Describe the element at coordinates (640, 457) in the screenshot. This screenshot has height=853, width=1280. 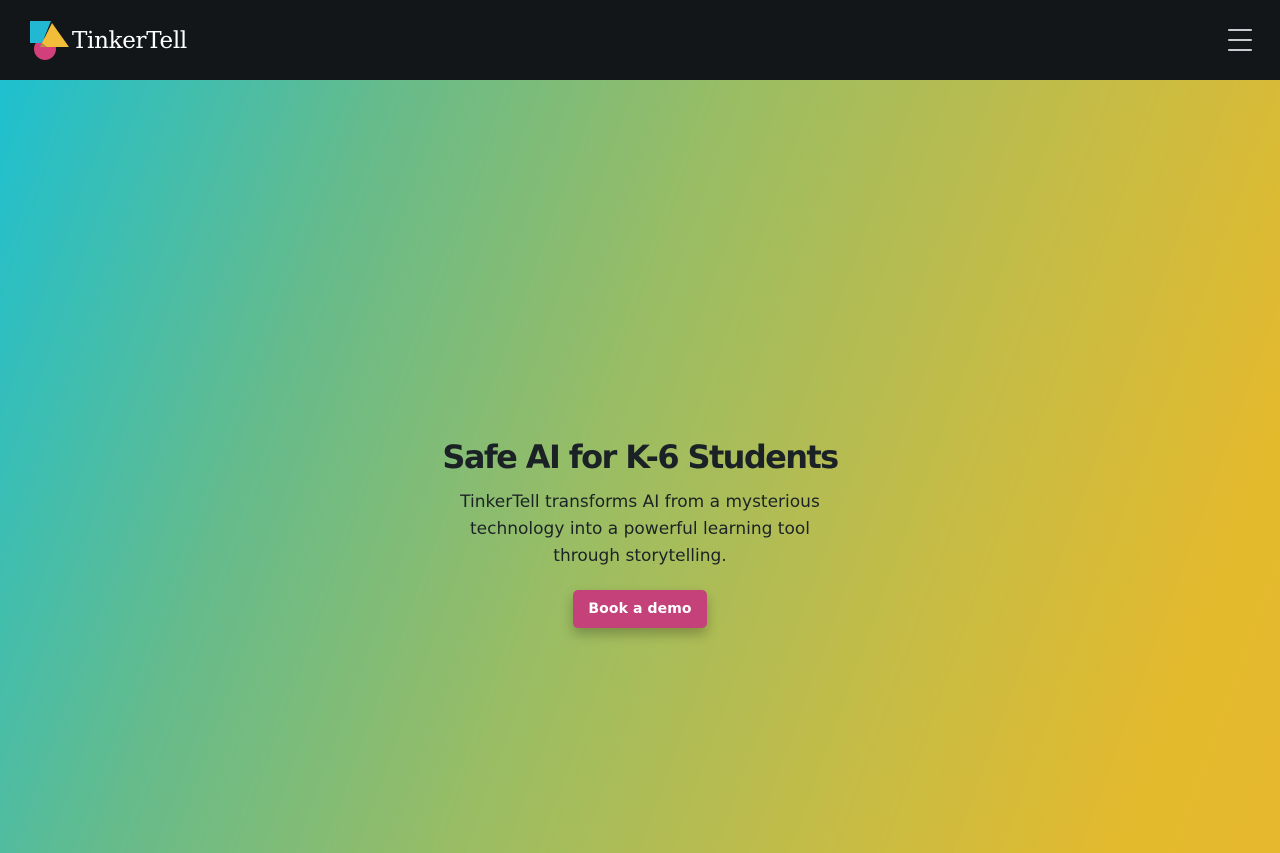
I see `hero-title: Safe AI for K-6 Students` at that location.